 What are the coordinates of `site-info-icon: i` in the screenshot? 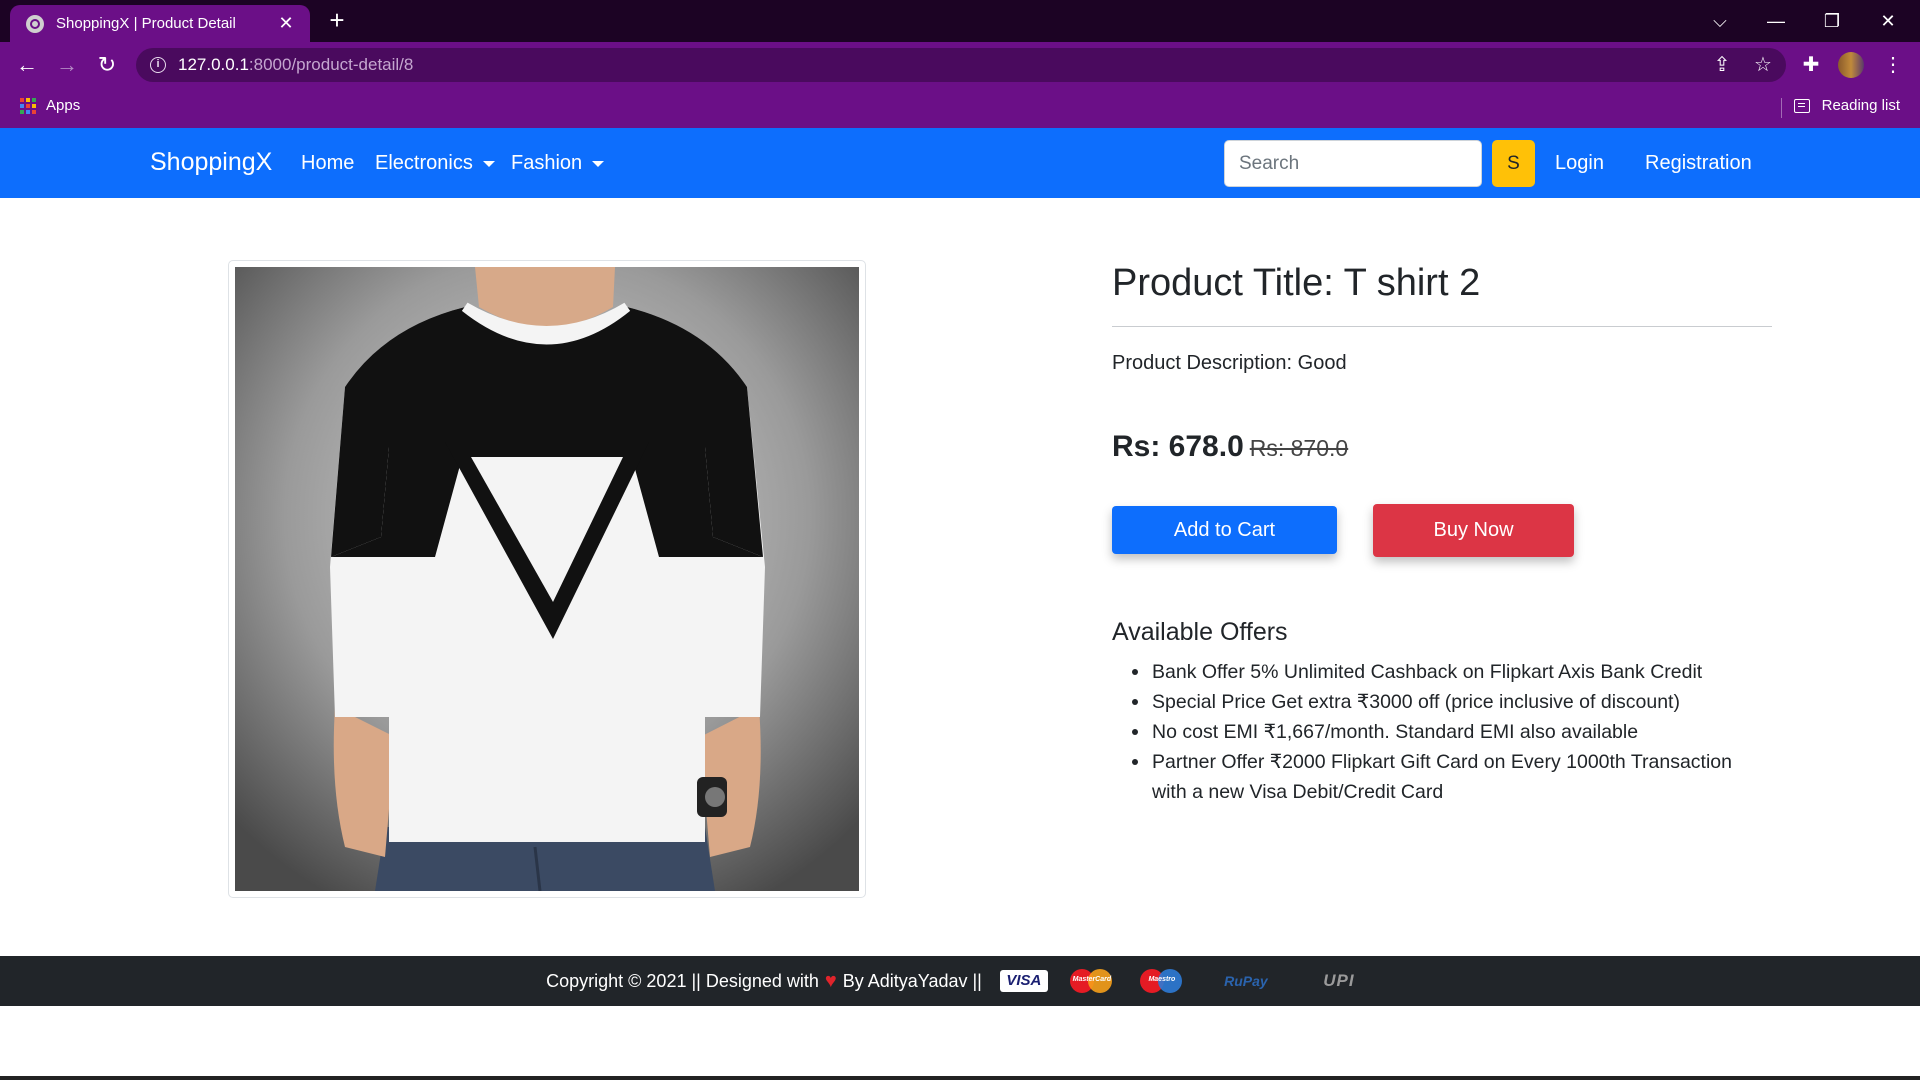 It's located at (158, 65).